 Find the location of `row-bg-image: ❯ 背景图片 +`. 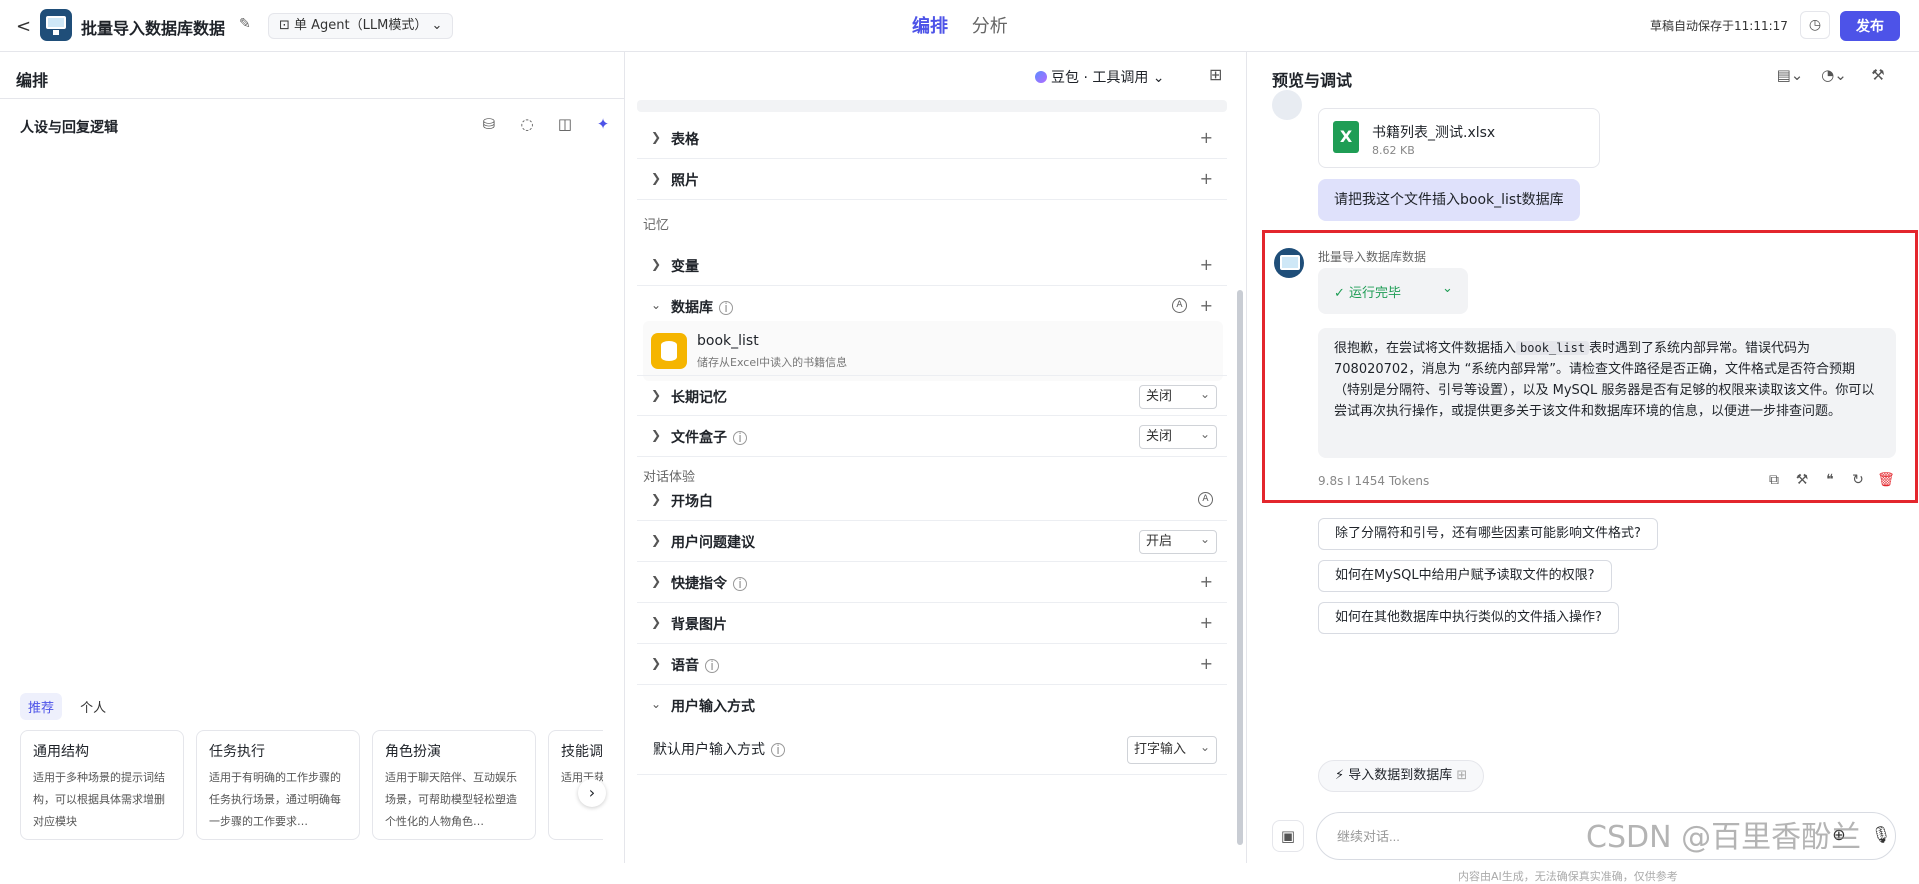

row-bg-image: ❯ 背景图片 + is located at coordinates (932, 623).